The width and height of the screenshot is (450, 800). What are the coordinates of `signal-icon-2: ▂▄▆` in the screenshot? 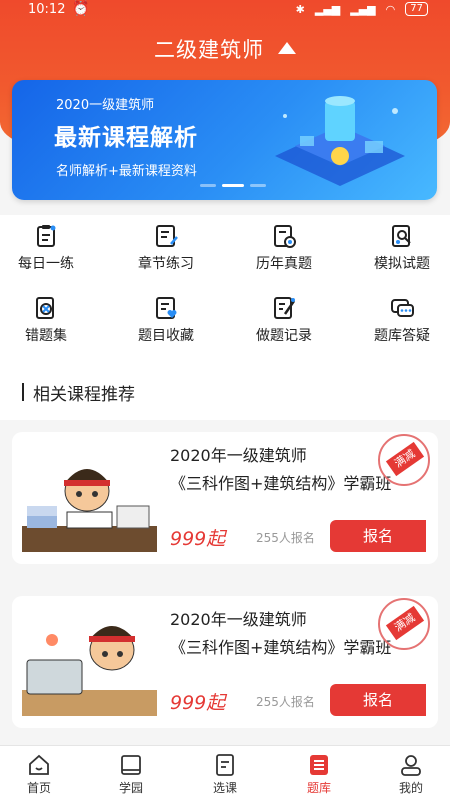 It's located at (363, 9).